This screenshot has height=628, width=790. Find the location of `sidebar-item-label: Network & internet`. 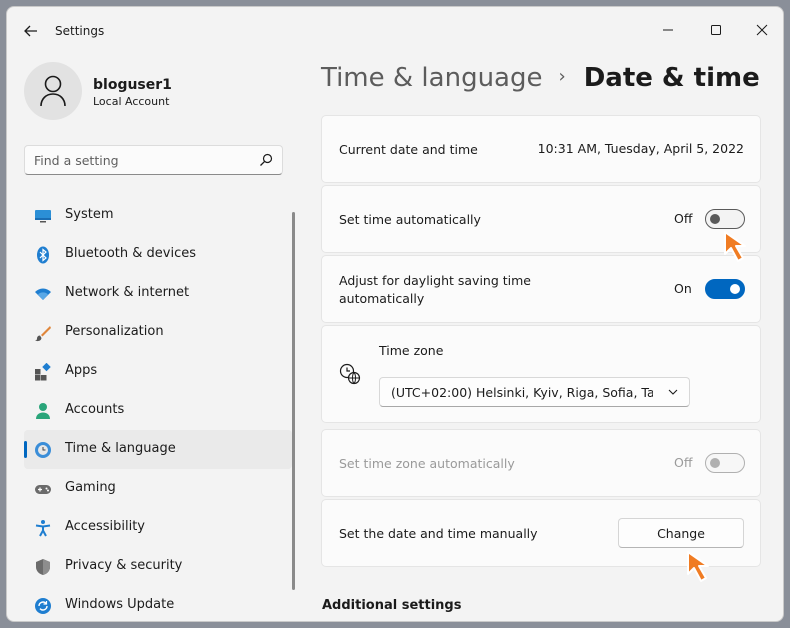

sidebar-item-label: Network & internet is located at coordinates (127, 292).